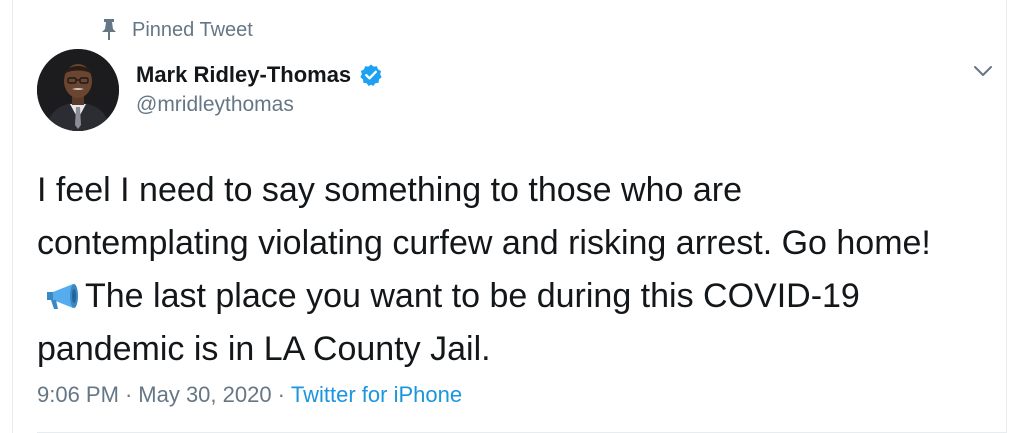  What do you see at coordinates (243, 75) in the screenshot?
I see `display-name: Mark Ridley-Thomas` at bounding box center [243, 75].